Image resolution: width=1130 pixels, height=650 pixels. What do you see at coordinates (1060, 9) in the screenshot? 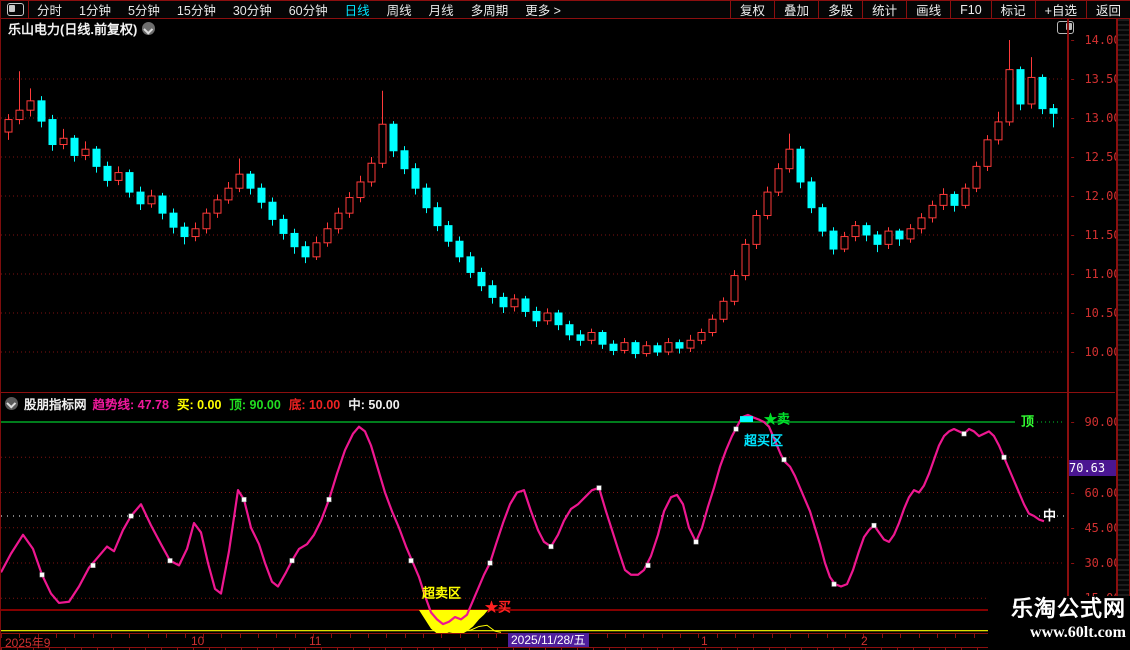
I see `toolbar-button-7: +自选` at bounding box center [1060, 9].